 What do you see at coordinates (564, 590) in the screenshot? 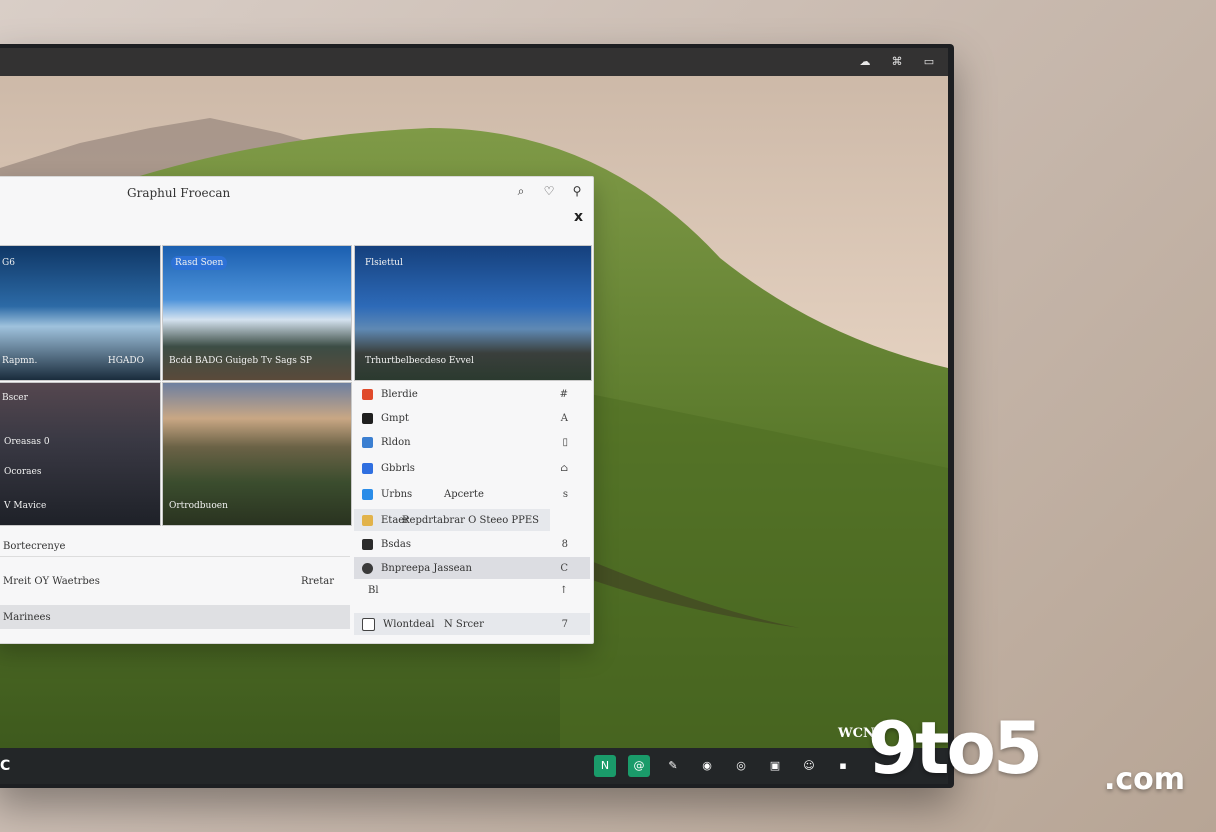
I see `list-item-action-icon: ↑` at bounding box center [564, 590].